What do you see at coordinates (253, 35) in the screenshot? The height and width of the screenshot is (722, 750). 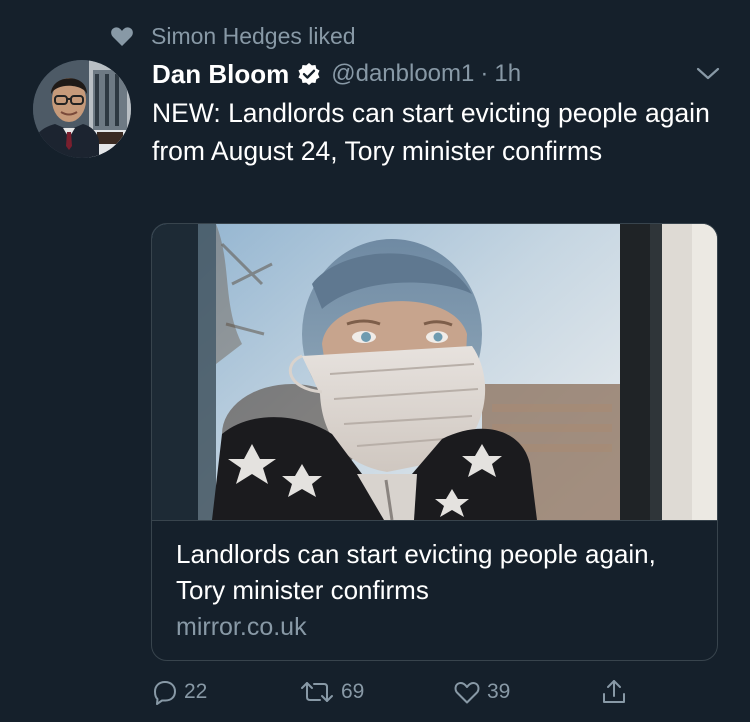 I see `social-context-text: Simon Hedges liked` at bounding box center [253, 35].